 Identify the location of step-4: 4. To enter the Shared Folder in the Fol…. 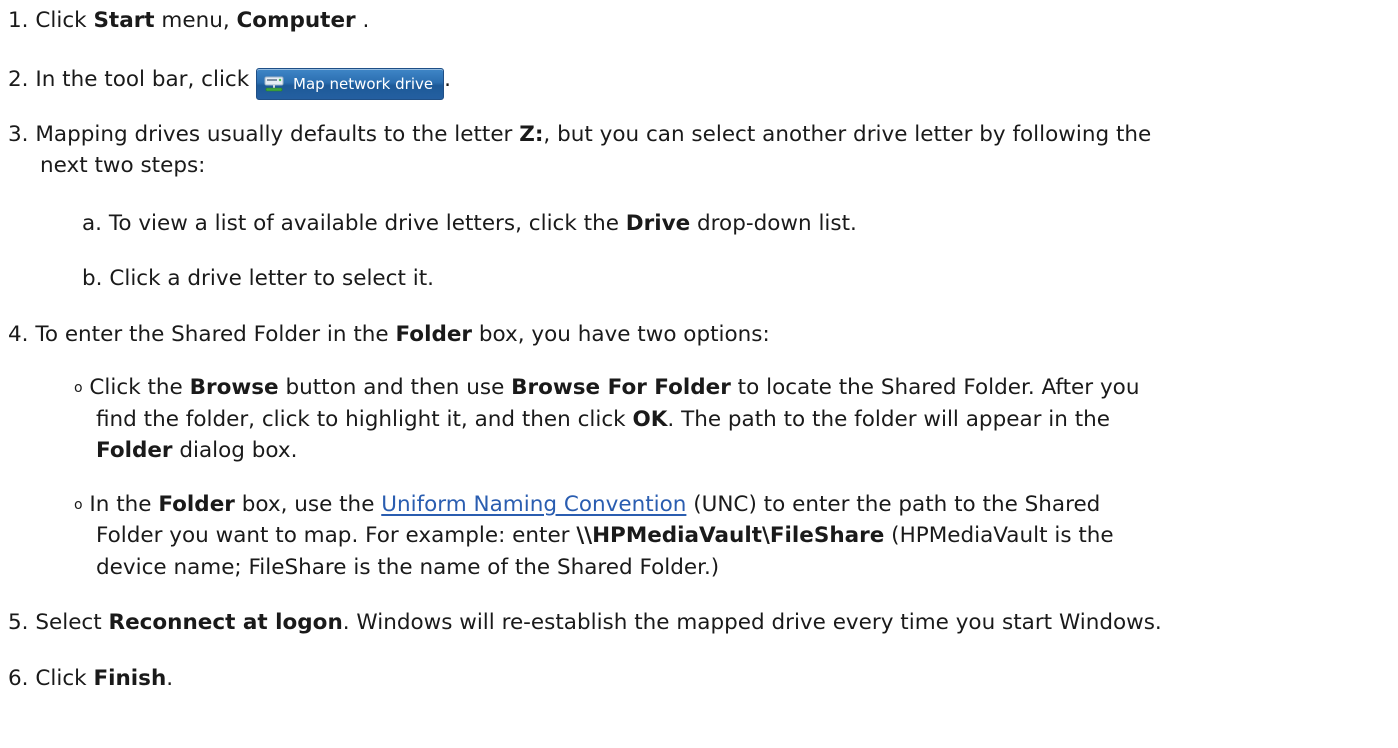
(389, 335).